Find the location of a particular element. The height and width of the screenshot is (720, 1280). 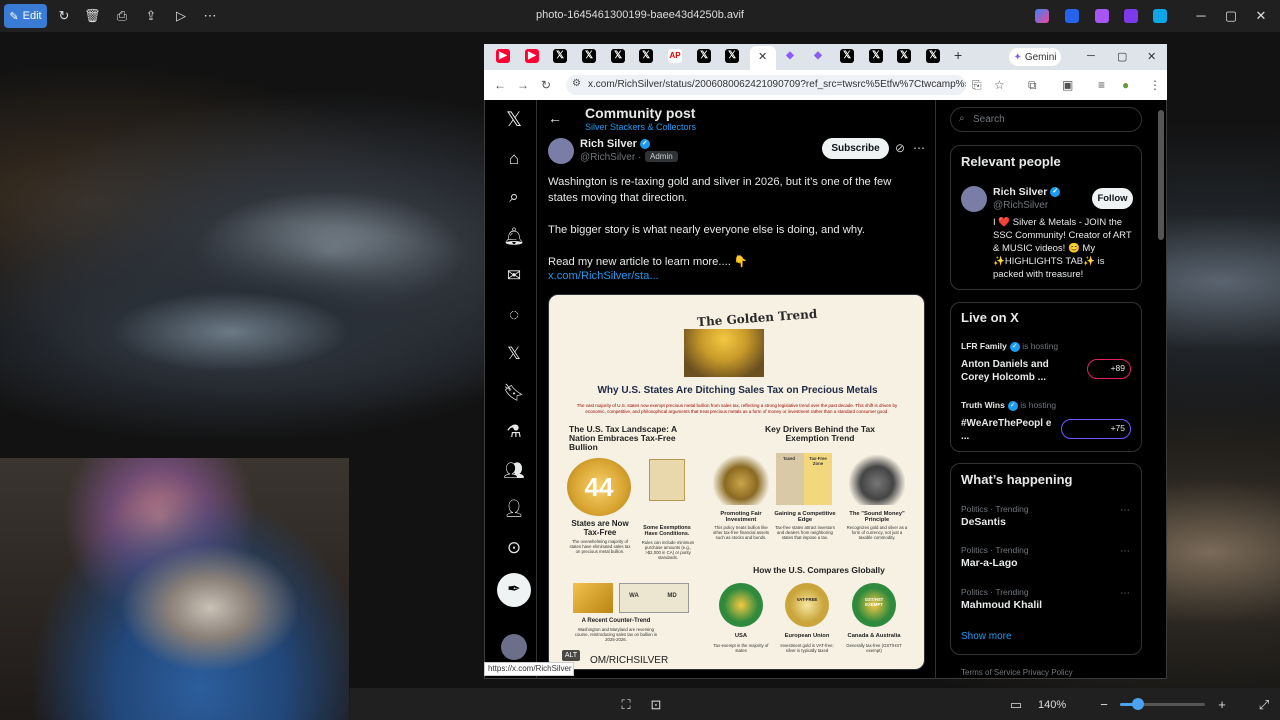

back-arrow-icon: ← is located at coordinates (555, 118).